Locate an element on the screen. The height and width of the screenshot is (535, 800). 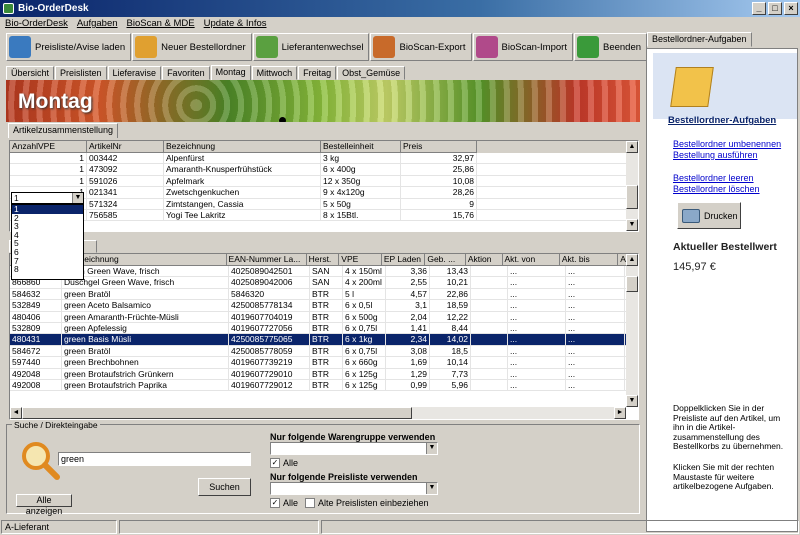
supplier-change-button: Lieferantenwechsel is located at coordinates (311, 47).